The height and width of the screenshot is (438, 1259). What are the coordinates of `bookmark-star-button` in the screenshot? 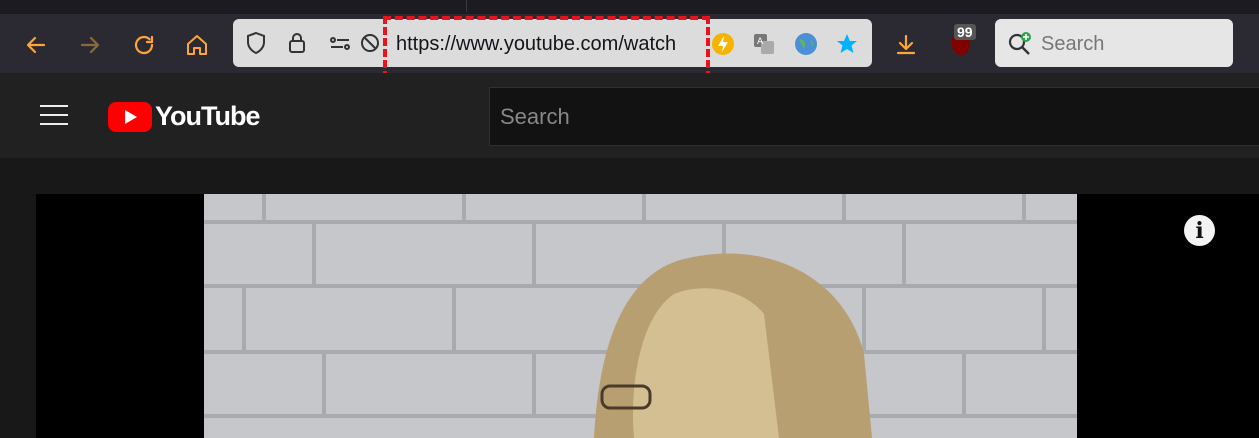 It's located at (847, 44).